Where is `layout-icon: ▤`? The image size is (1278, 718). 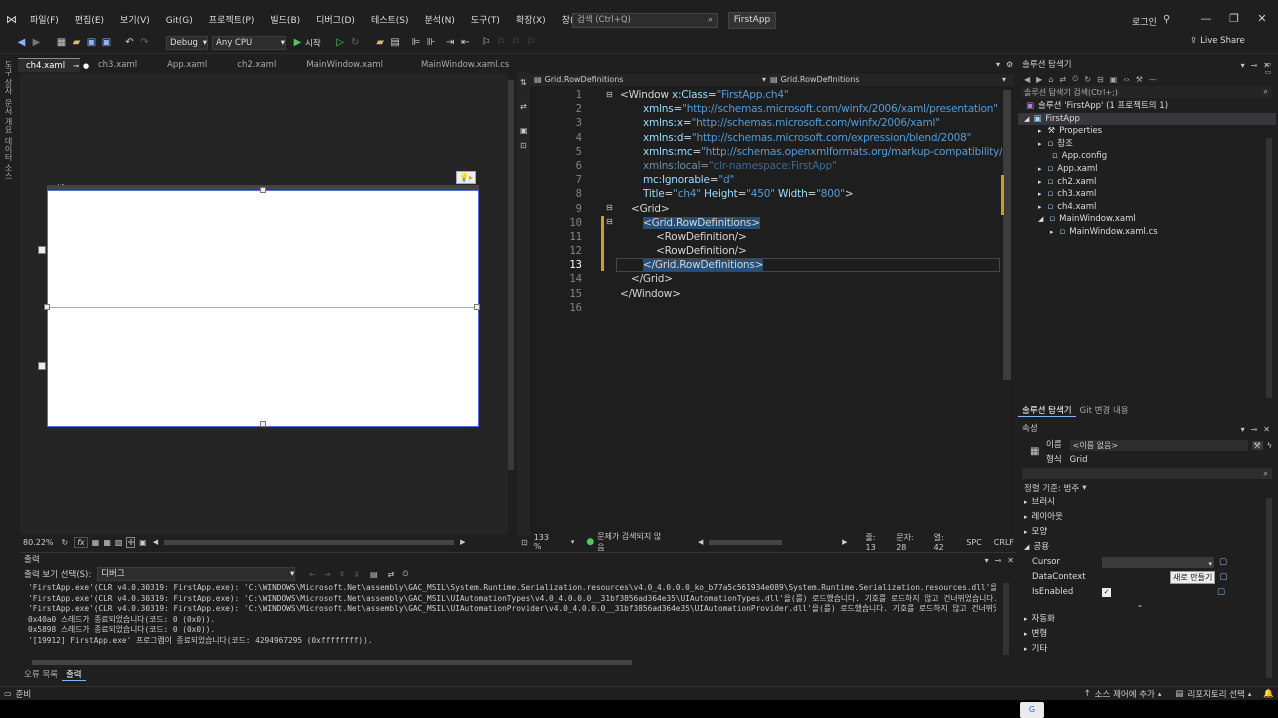
layout-icon: ▤ is located at coordinates (395, 42).